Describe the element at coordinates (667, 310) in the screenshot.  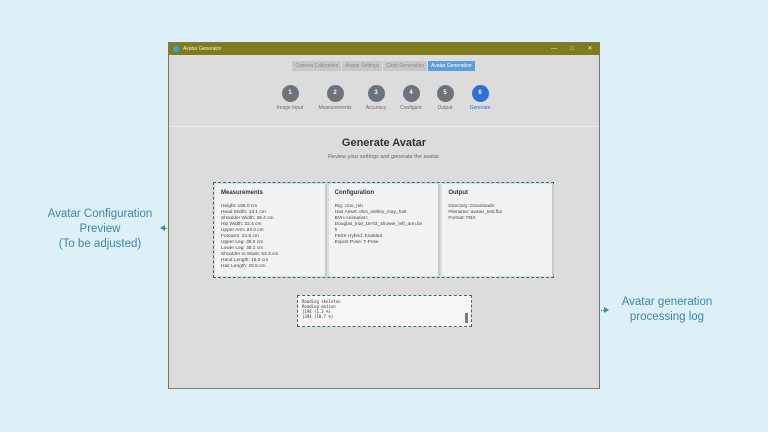
I see `processing-log-callout: Avatar generation processing log` at that location.